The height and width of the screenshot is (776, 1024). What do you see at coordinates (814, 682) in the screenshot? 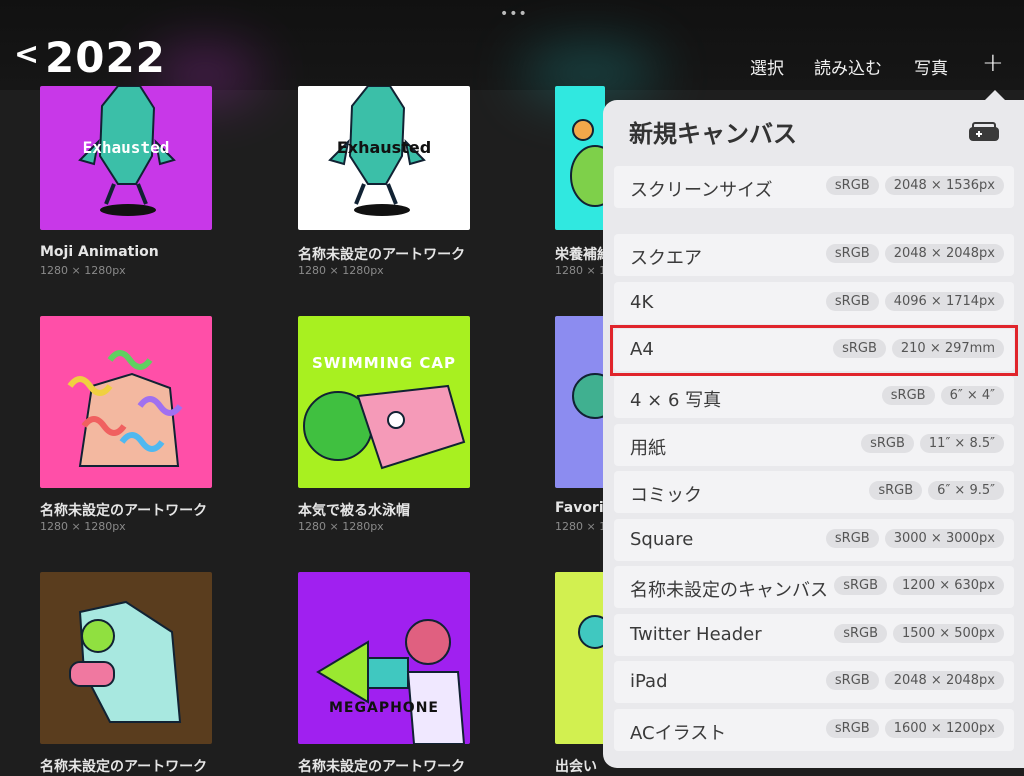
I see `canvas-preset-row: iPad sRGB 2048 × 2048px` at bounding box center [814, 682].